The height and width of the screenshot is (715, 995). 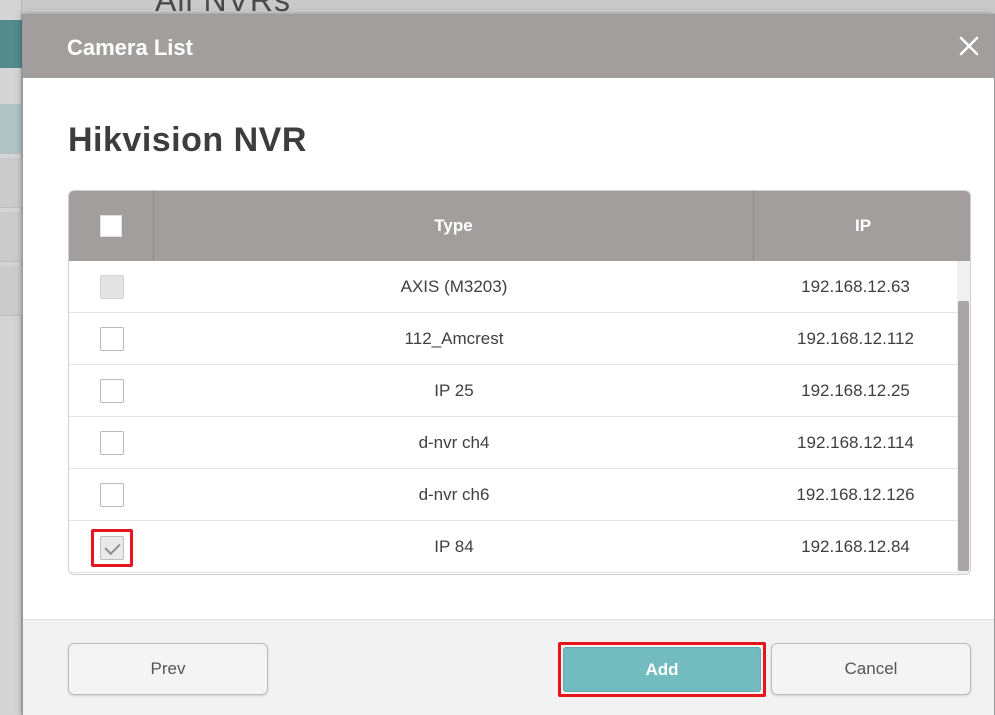 I want to click on select-all-checkbox, so click(x=111, y=226).